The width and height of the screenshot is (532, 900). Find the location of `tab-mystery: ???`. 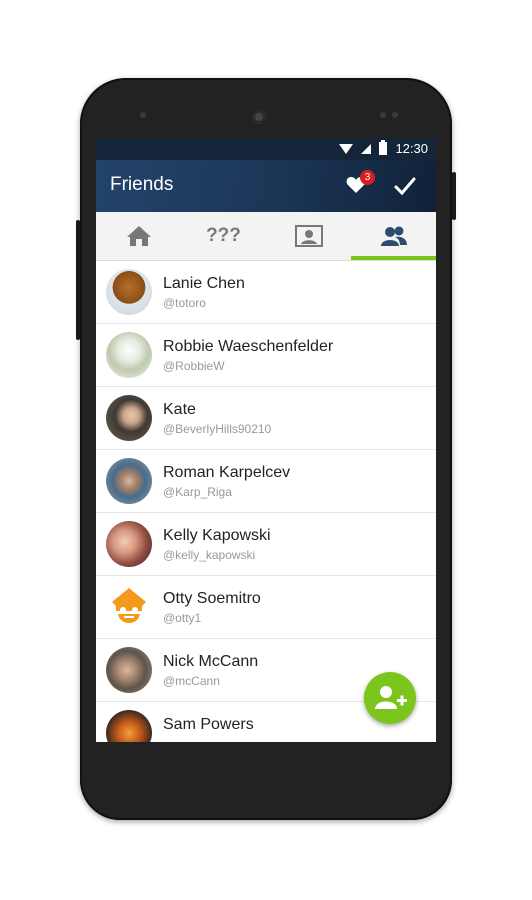

tab-mystery: ??? is located at coordinates (223, 236).